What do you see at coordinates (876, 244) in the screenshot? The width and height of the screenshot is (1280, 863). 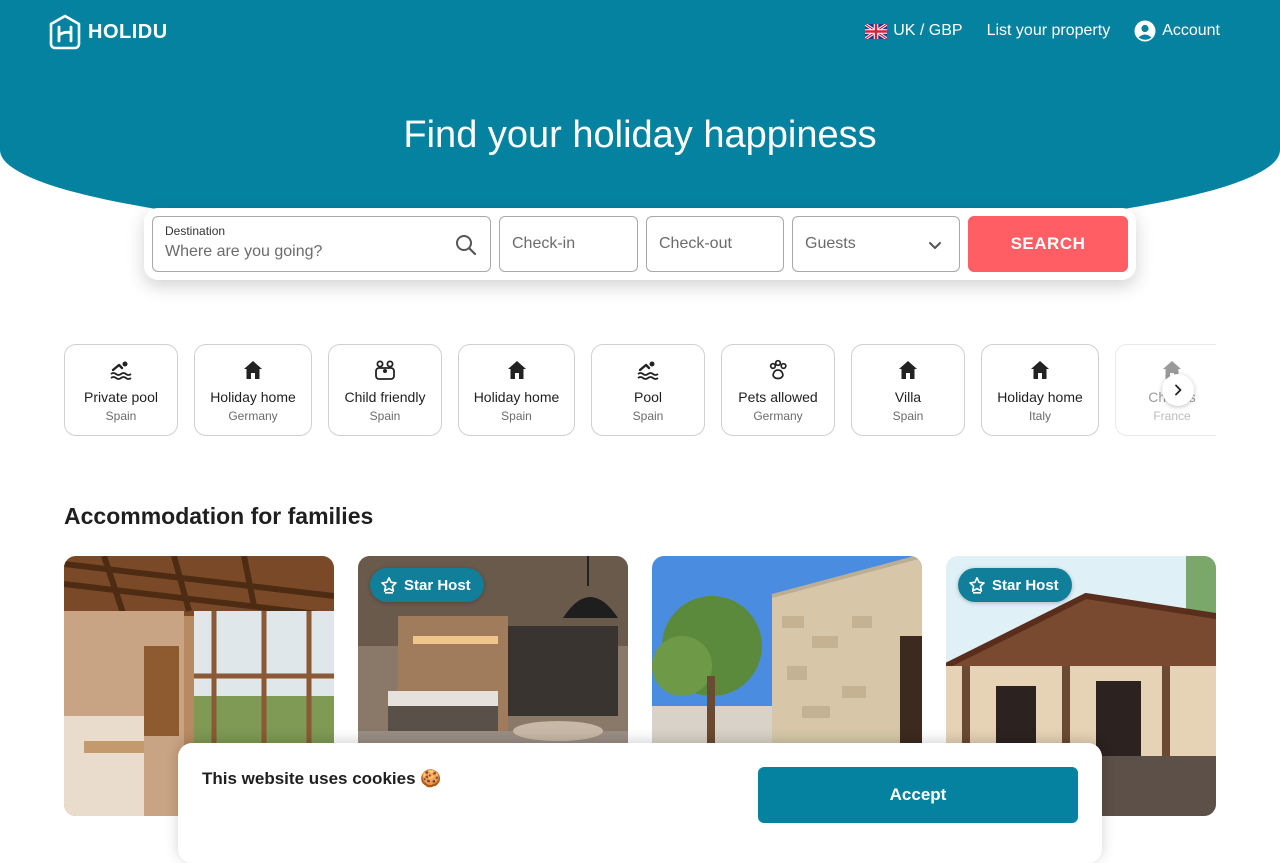 I see `guests-select: Guests` at bounding box center [876, 244].